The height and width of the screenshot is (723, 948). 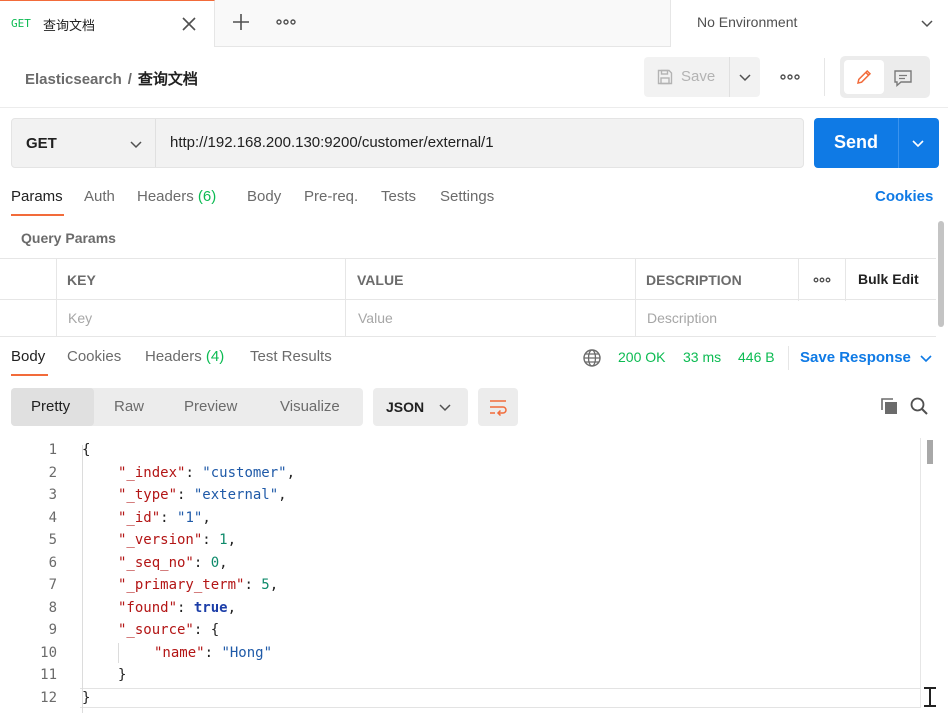 What do you see at coordinates (176, 196) in the screenshot?
I see `tab-headers: Headers (6)` at bounding box center [176, 196].